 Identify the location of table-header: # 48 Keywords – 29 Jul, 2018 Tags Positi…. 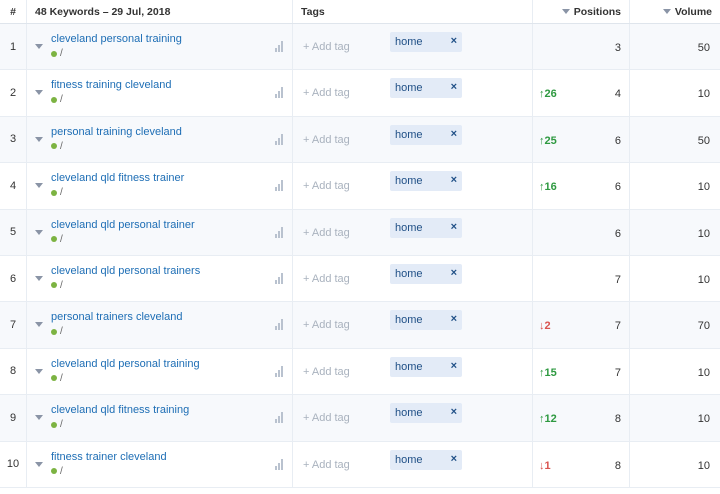
(360, 12).